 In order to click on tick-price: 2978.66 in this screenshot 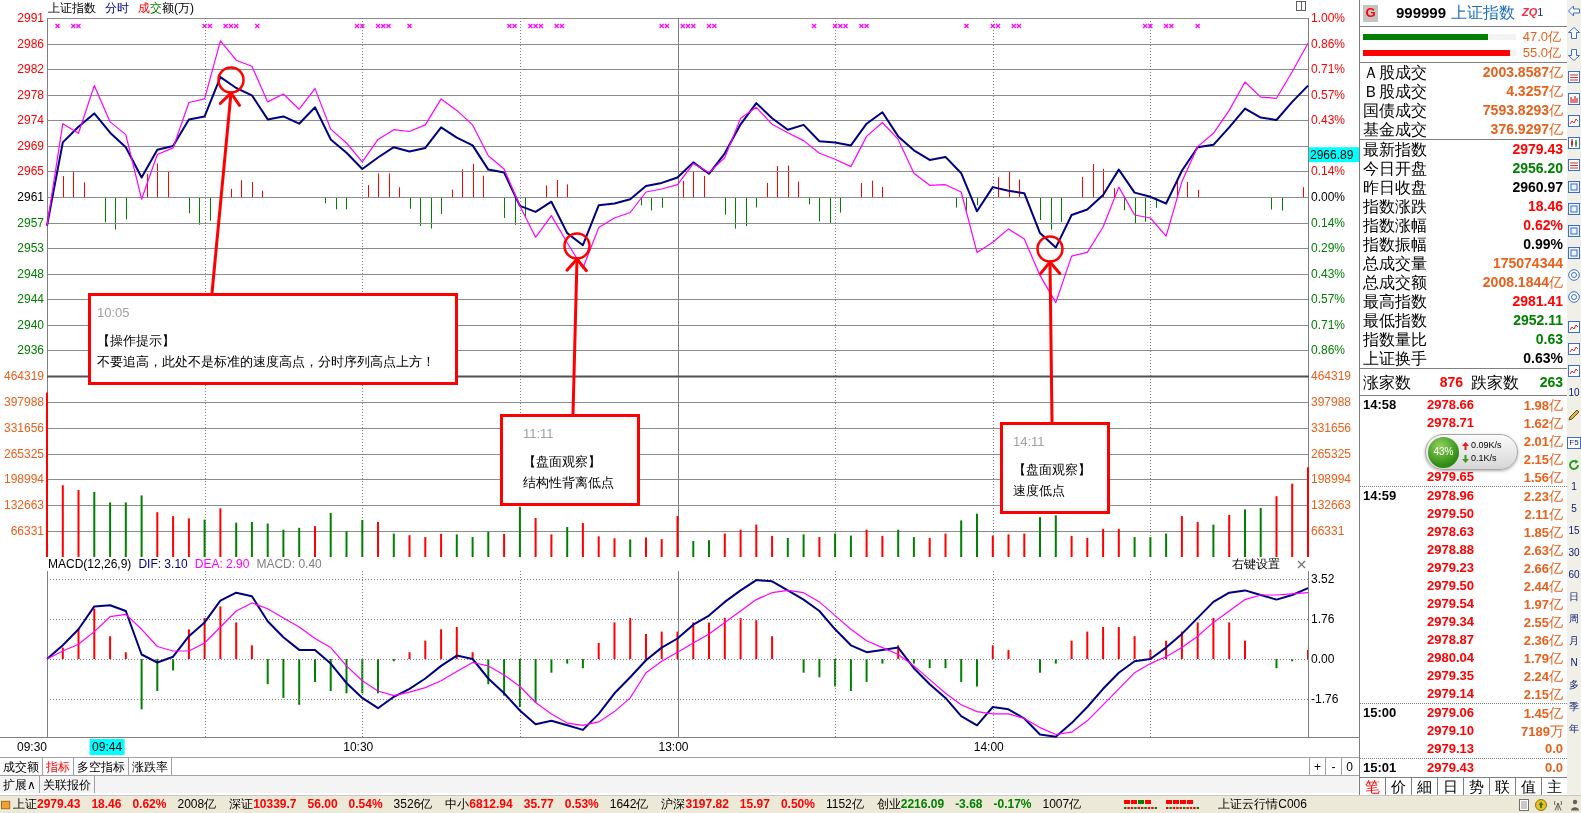, I will do `click(1451, 405)`.